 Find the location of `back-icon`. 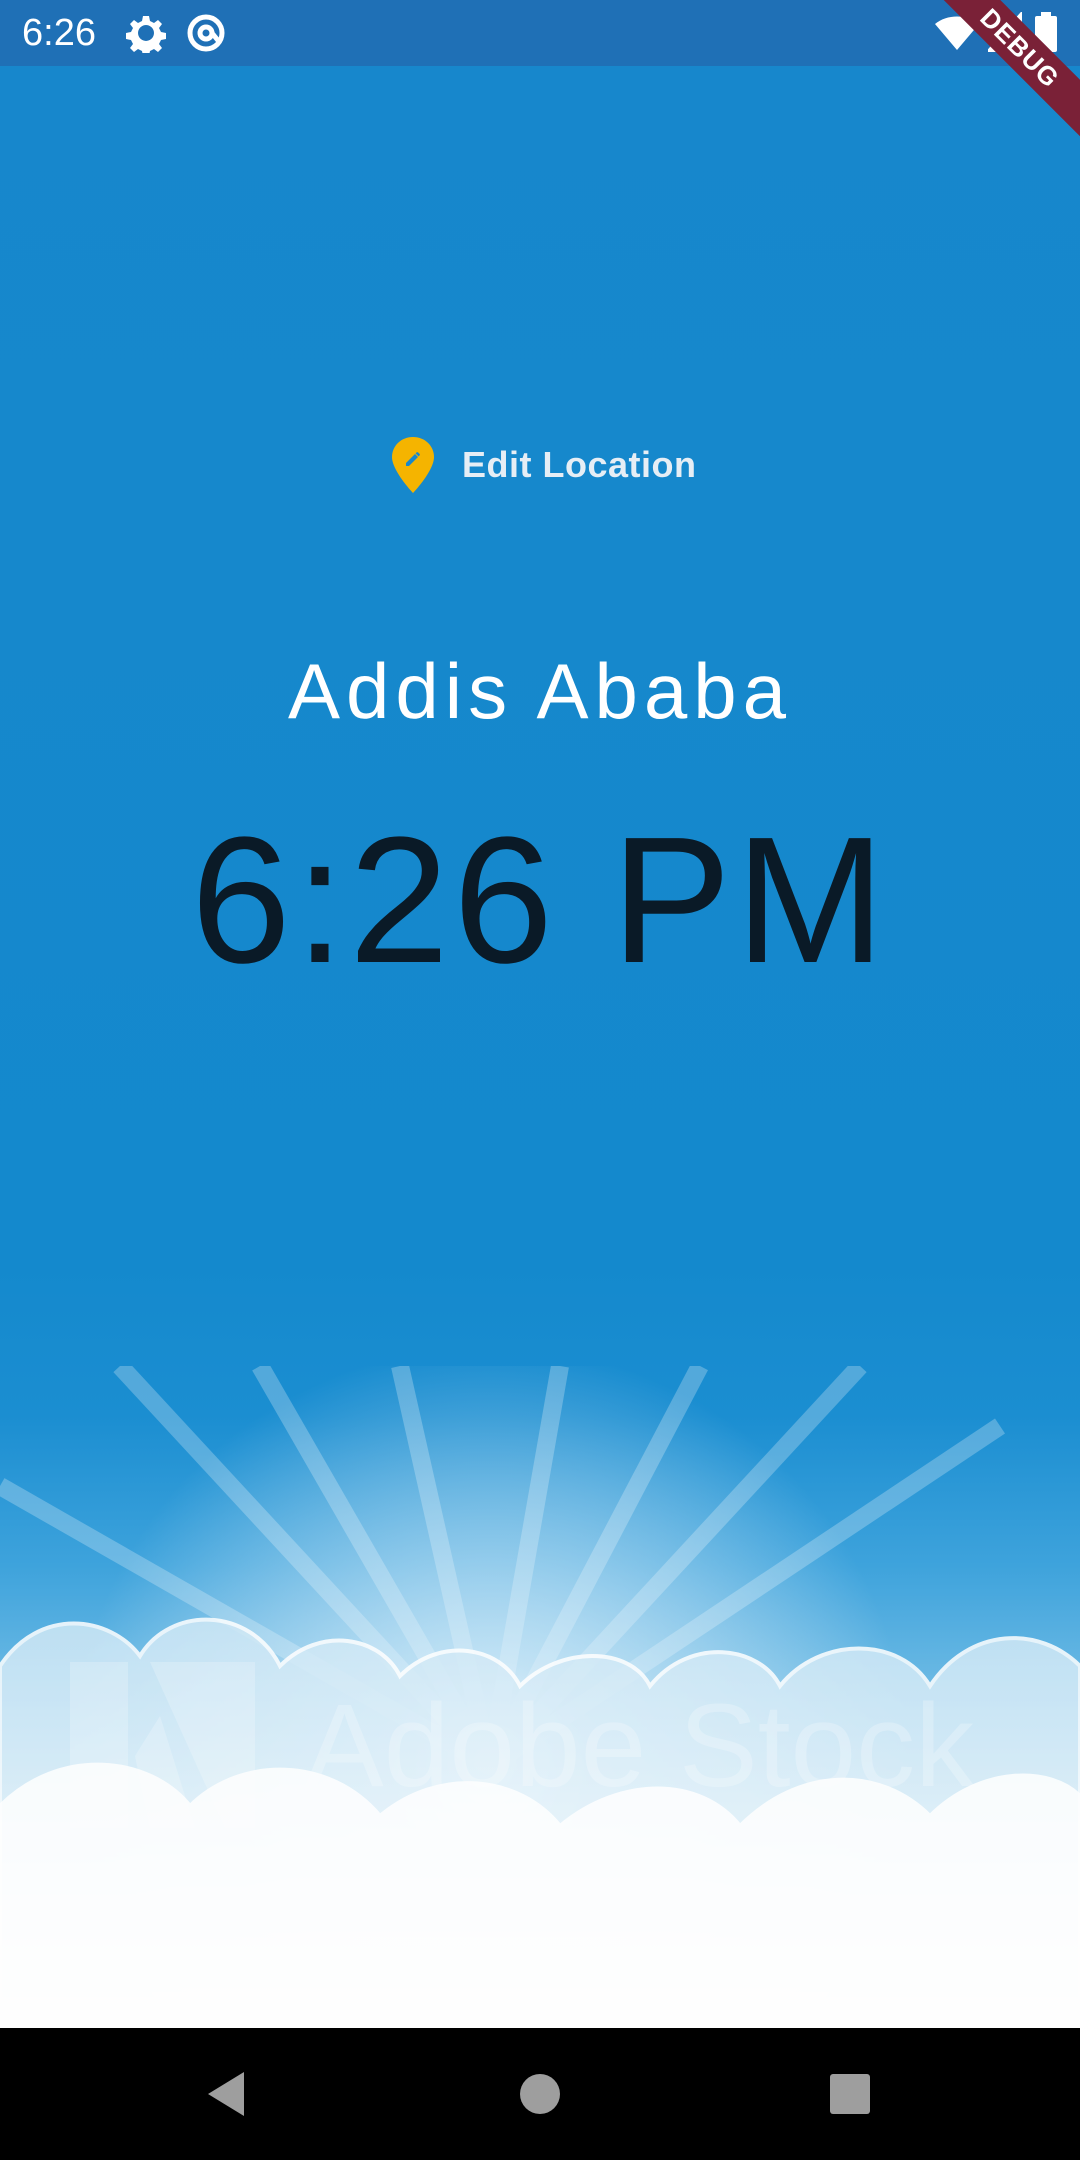

back-icon is located at coordinates (226, 2094).